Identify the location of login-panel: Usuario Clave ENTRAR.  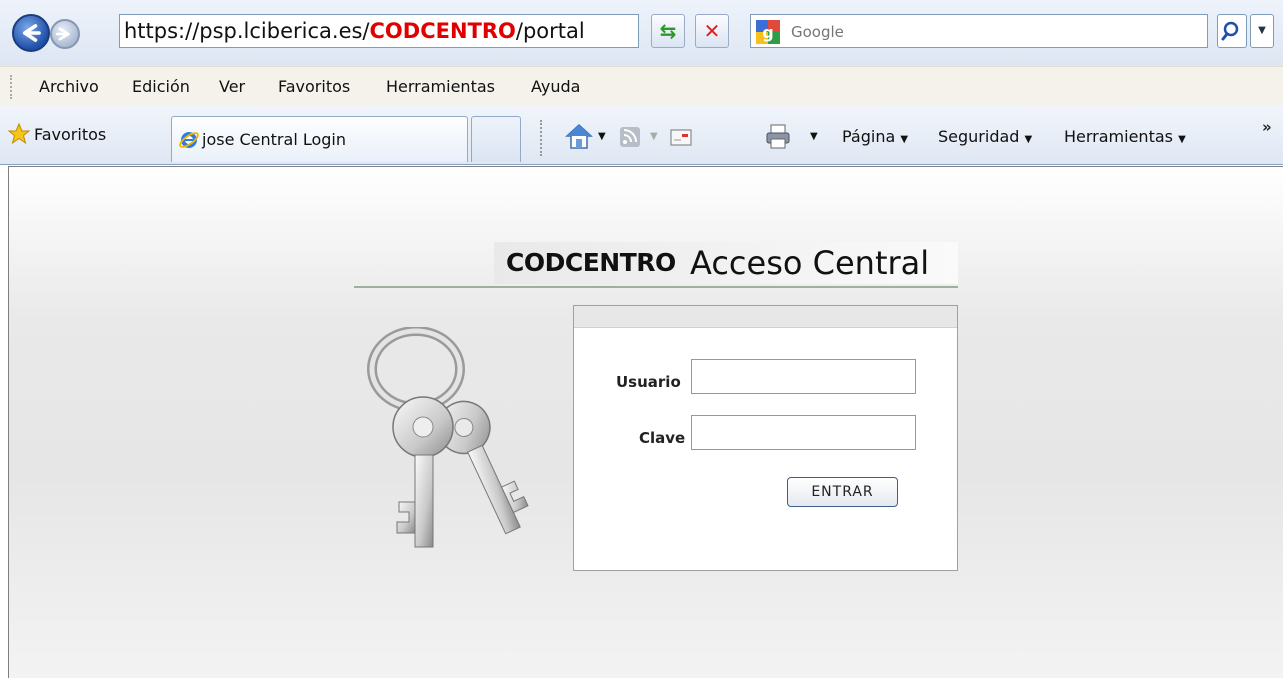
(765, 438).